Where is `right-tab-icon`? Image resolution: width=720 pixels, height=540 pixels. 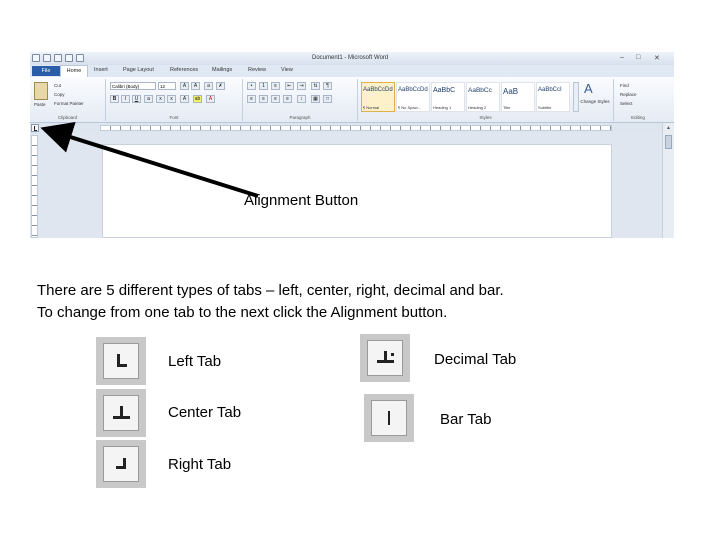
right-tab-icon is located at coordinates (121, 464).